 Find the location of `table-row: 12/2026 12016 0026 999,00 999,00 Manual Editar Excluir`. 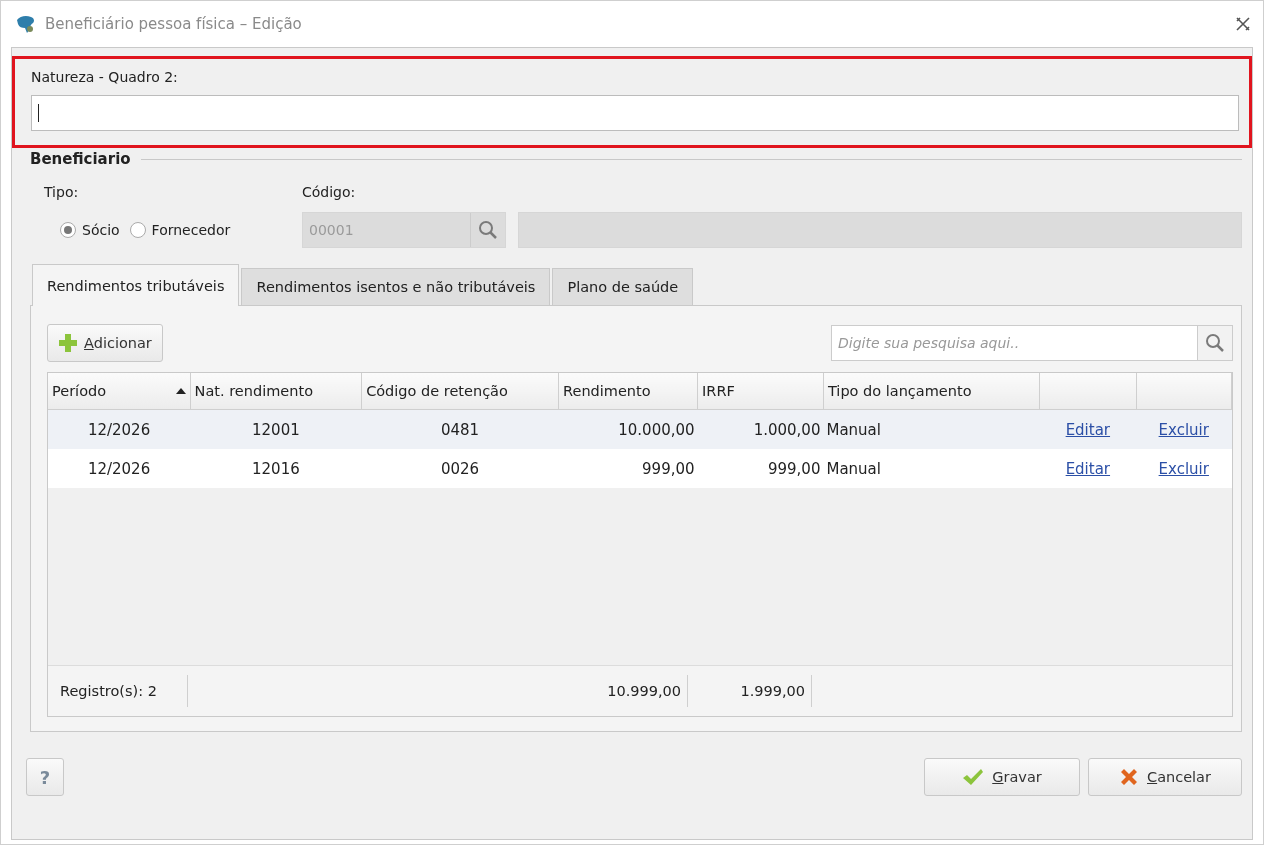

table-row: 12/2026 12016 0026 999,00 999,00 Manual Editar Excluir is located at coordinates (640, 468).